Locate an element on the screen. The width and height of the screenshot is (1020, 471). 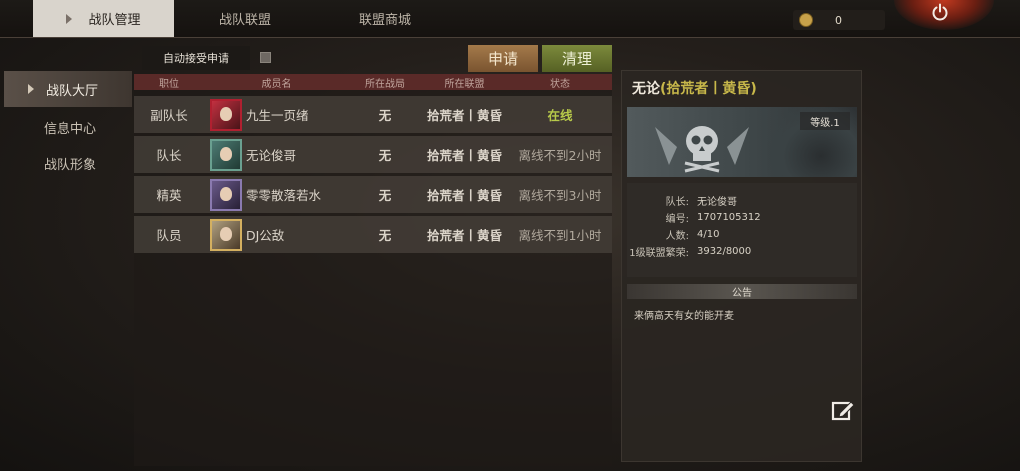
apply-button: 申请 is located at coordinates (503, 58).